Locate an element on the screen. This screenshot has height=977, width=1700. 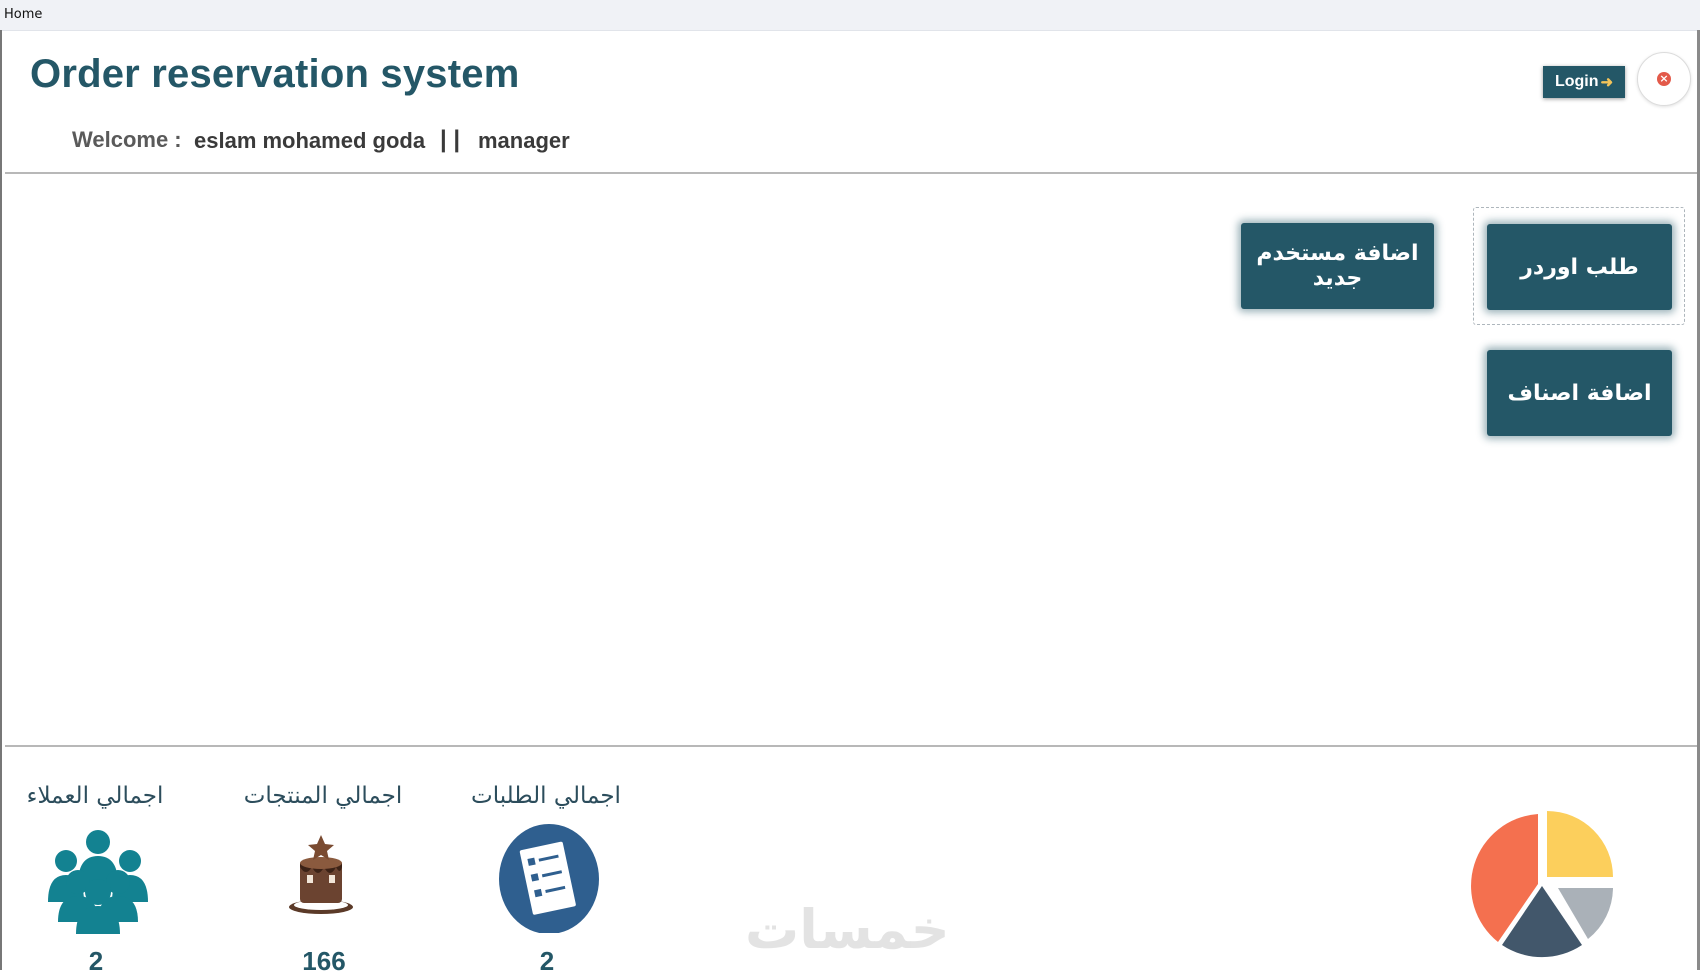
welcome-label: Welcome : is located at coordinates (127, 139).